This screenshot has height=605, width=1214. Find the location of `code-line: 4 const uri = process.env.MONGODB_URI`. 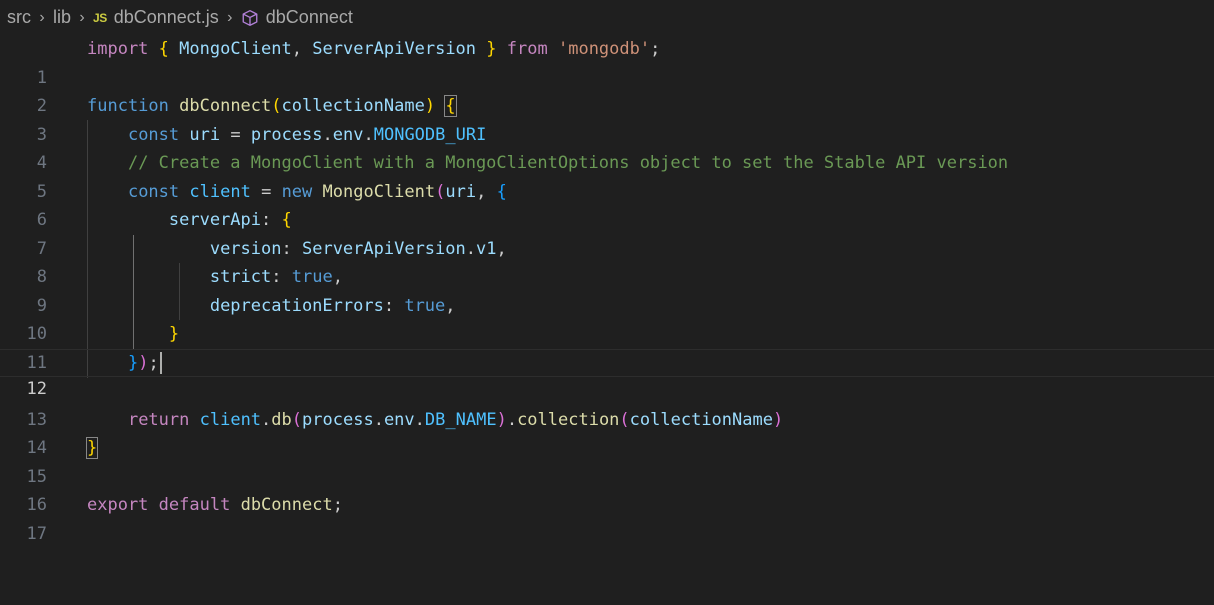

code-line: 4 const uri = process.env.MONGODB_URI is located at coordinates (607, 147).